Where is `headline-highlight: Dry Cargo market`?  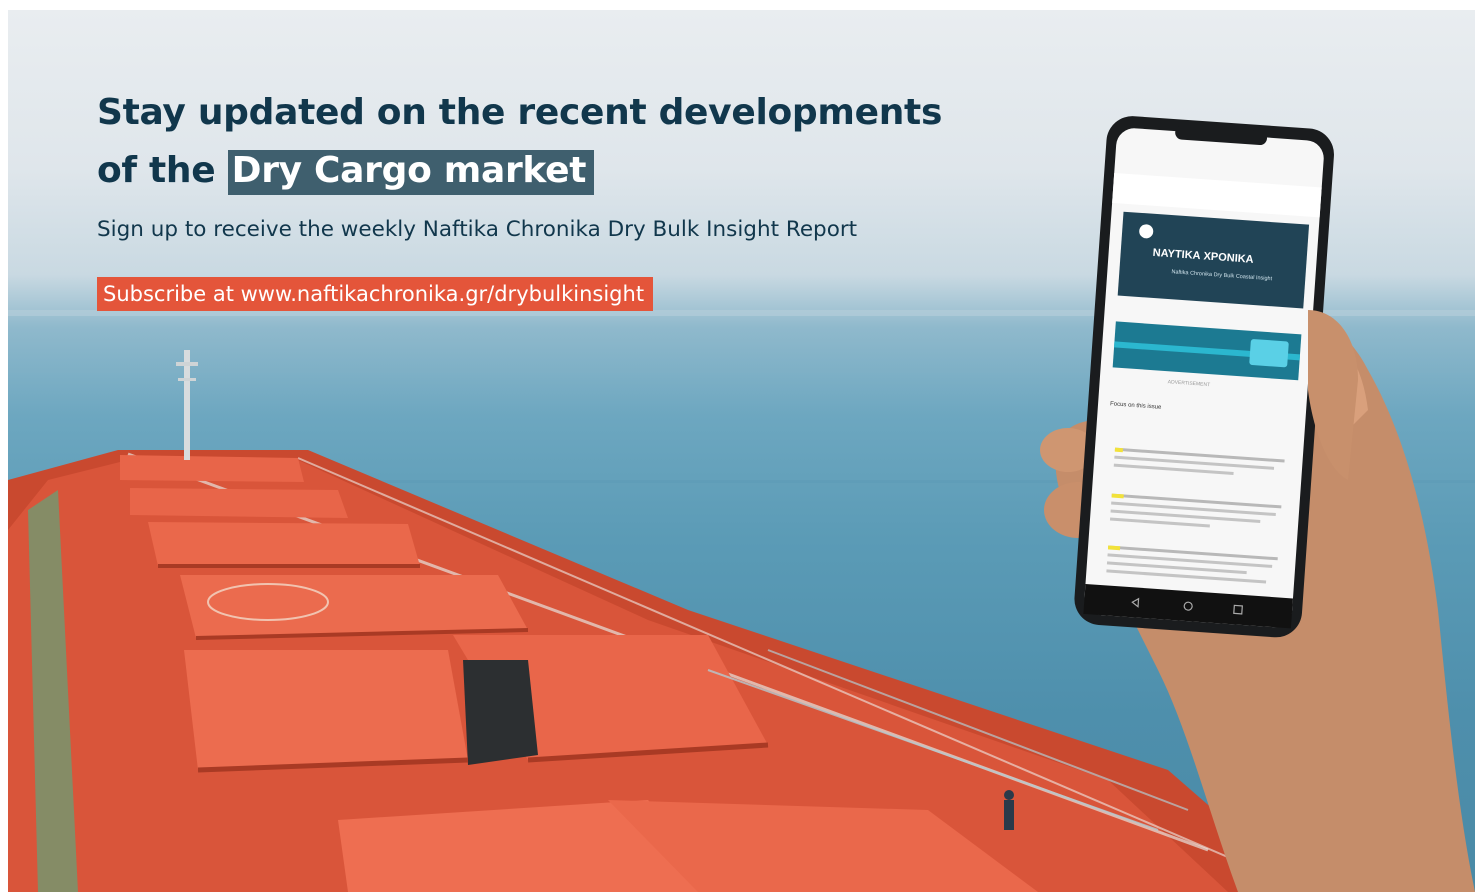 headline-highlight: Dry Cargo market is located at coordinates (411, 172).